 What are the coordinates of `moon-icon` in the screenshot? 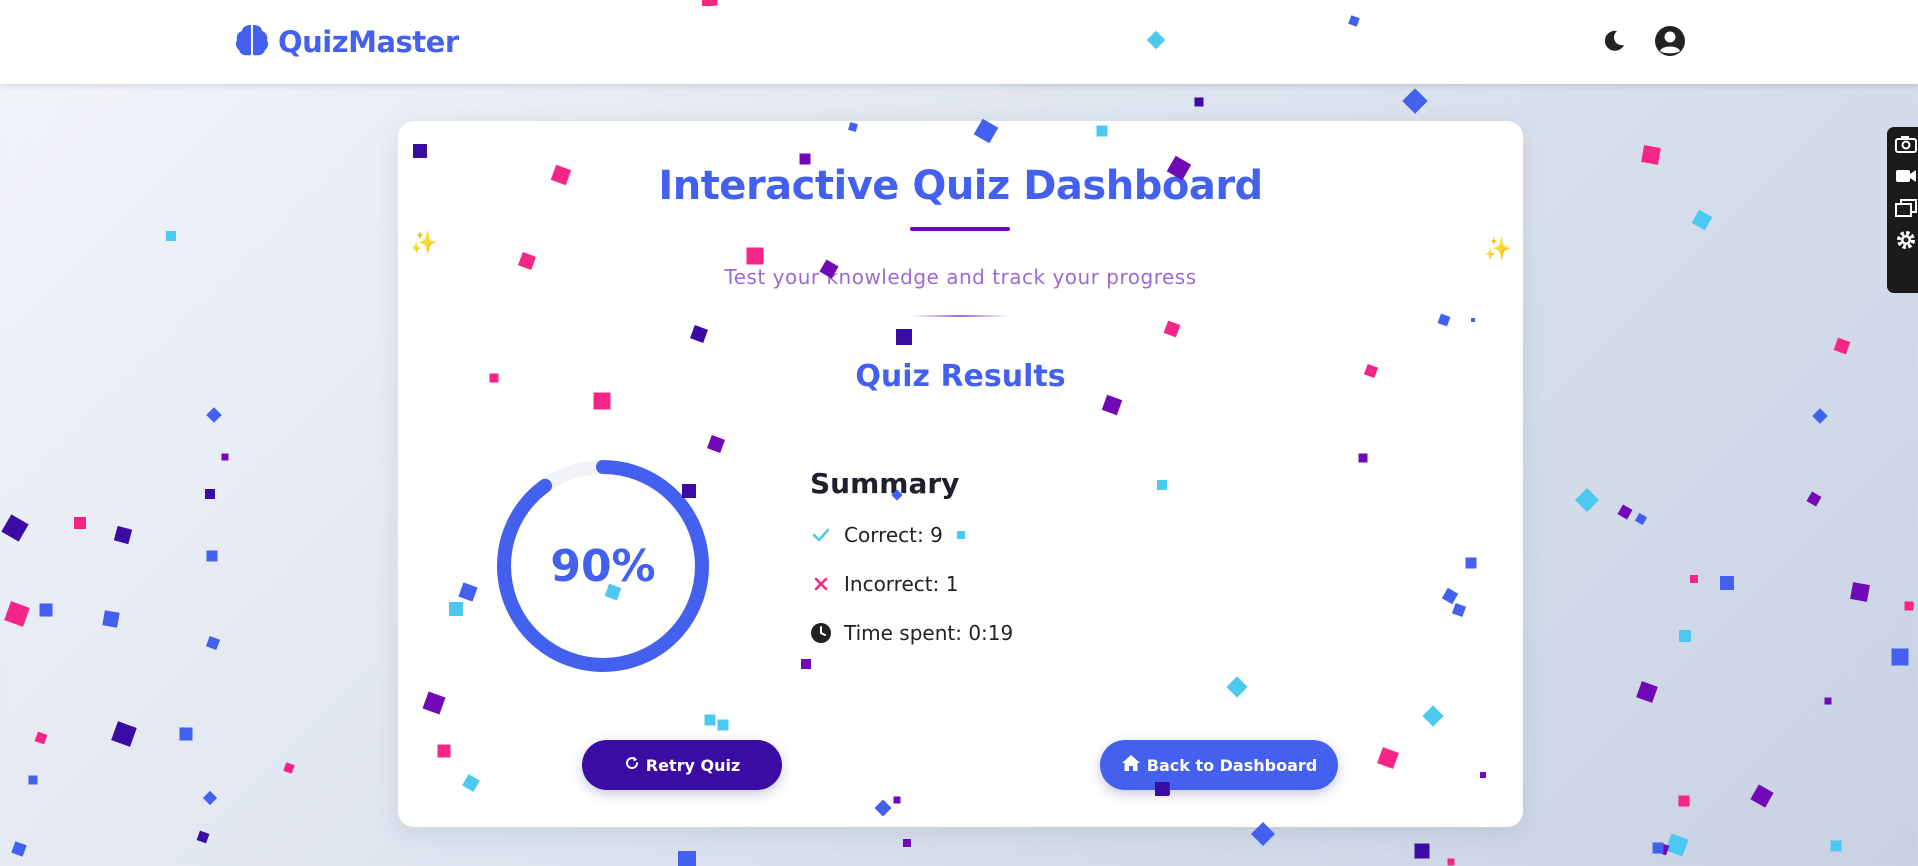 It's located at (1614, 41).